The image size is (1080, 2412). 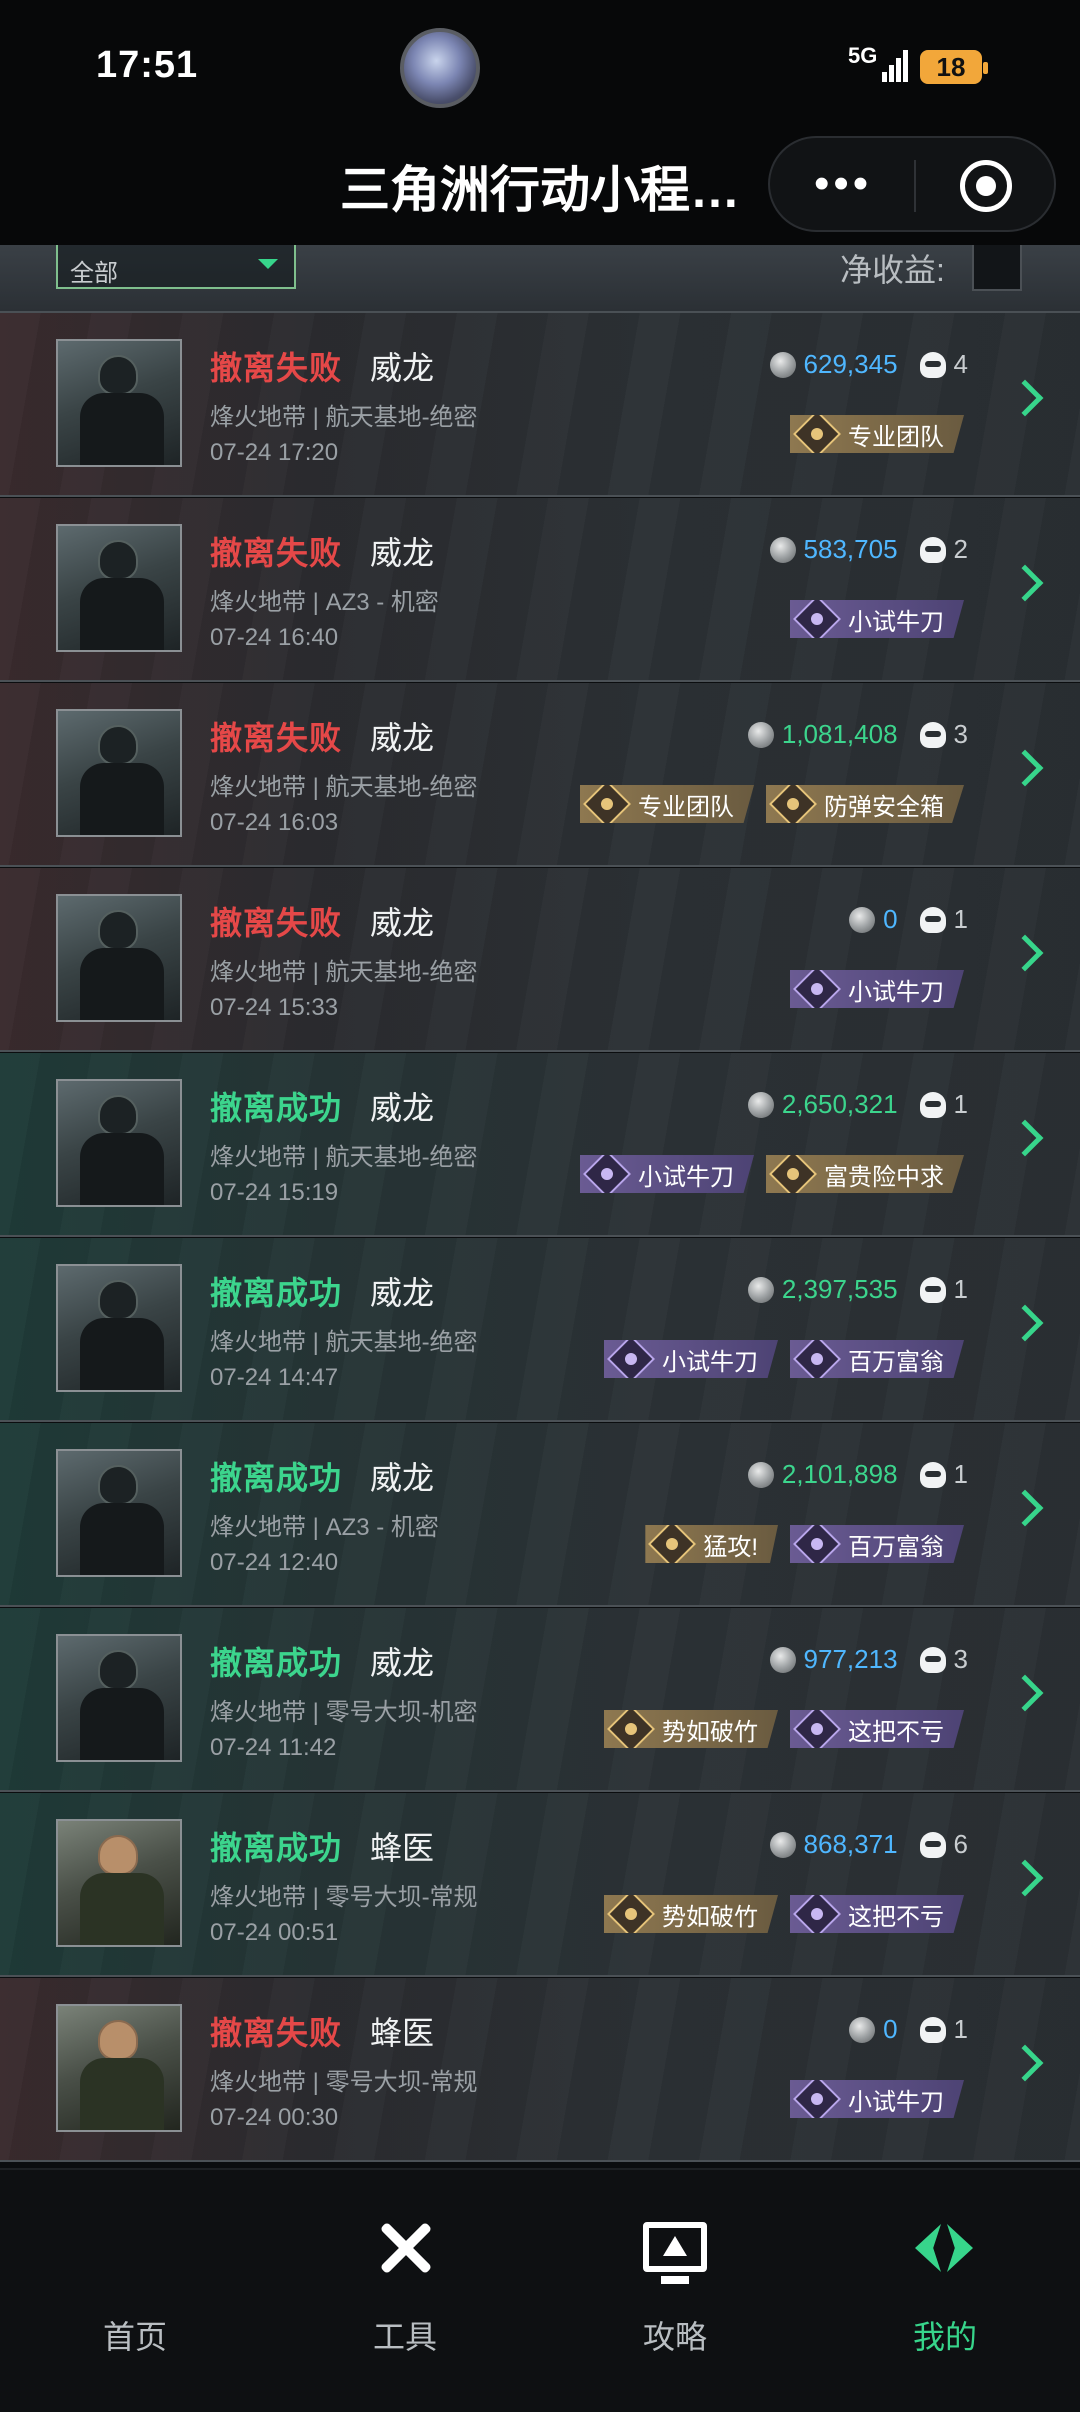 What do you see at coordinates (960, 734) in the screenshot?
I see `kill-count: 3` at bounding box center [960, 734].